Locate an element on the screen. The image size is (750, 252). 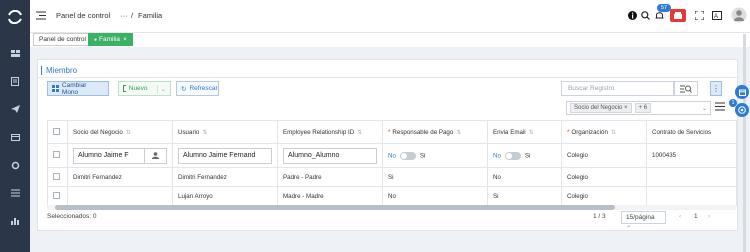
new-dropdown-icon: ⌄ is located at coordinates (161, 88).